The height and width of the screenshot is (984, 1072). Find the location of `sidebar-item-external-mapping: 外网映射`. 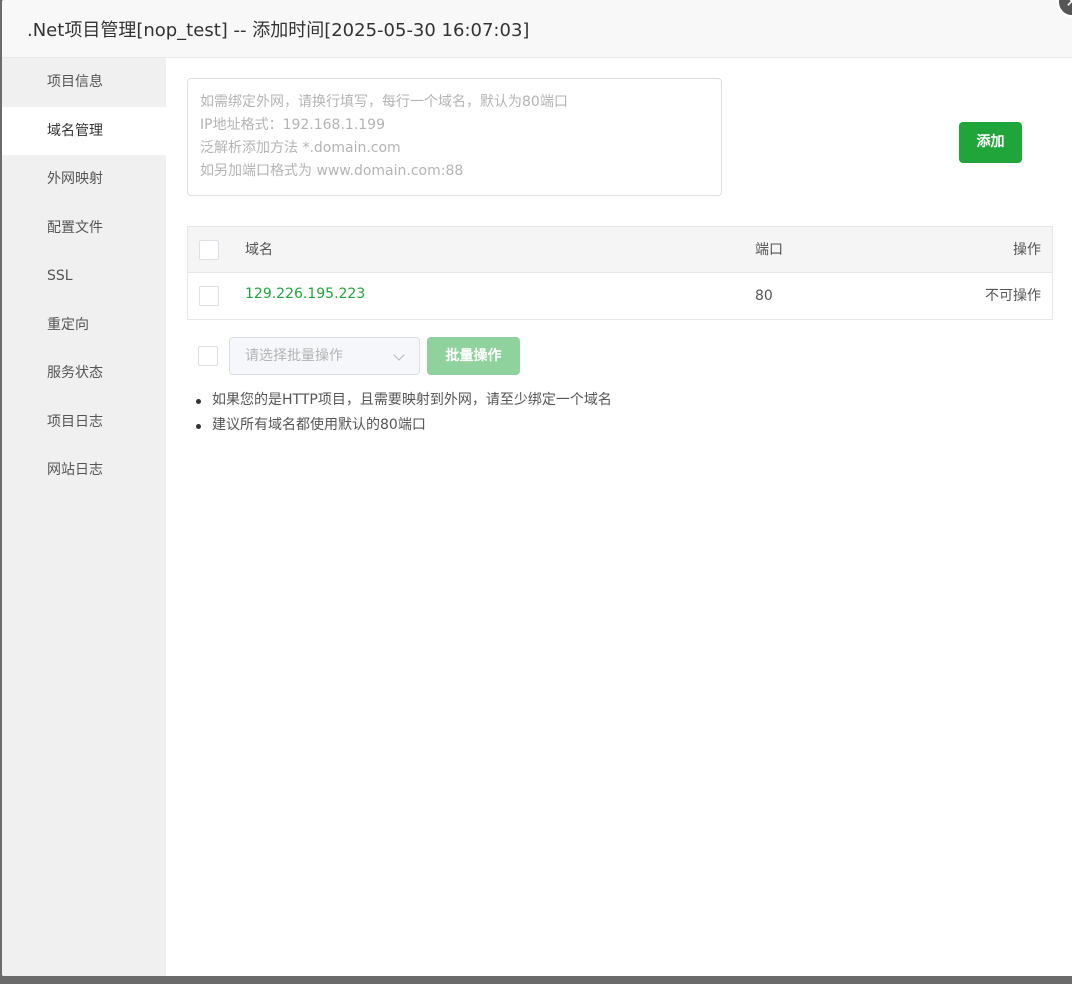

sidebar-item-external-mapping: 外网映射 is located at coordinates (84, 179).